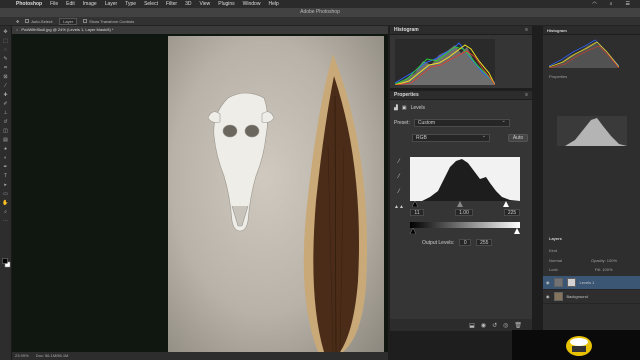 The height and width of the screenshot is (360, 640). I want to click on dodge-tool-icon: ◐, so click(6, 157).